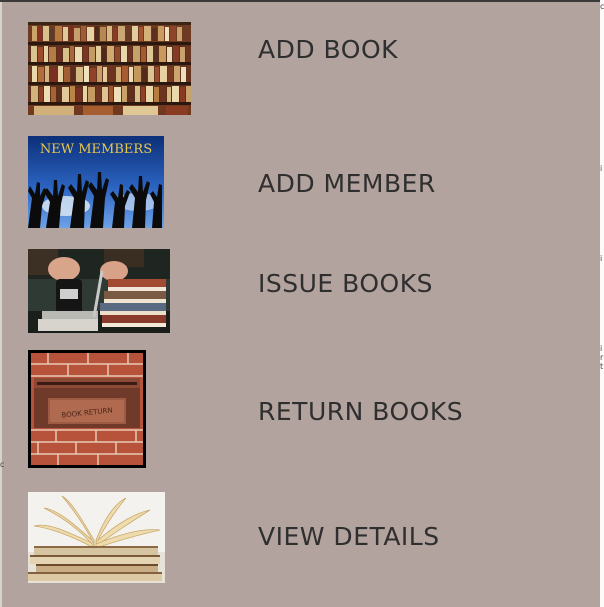 The width and height of the screenshot is (604, 607). I want to click on issue-books-label: ISSUE BOOKS, so click(345, 283).